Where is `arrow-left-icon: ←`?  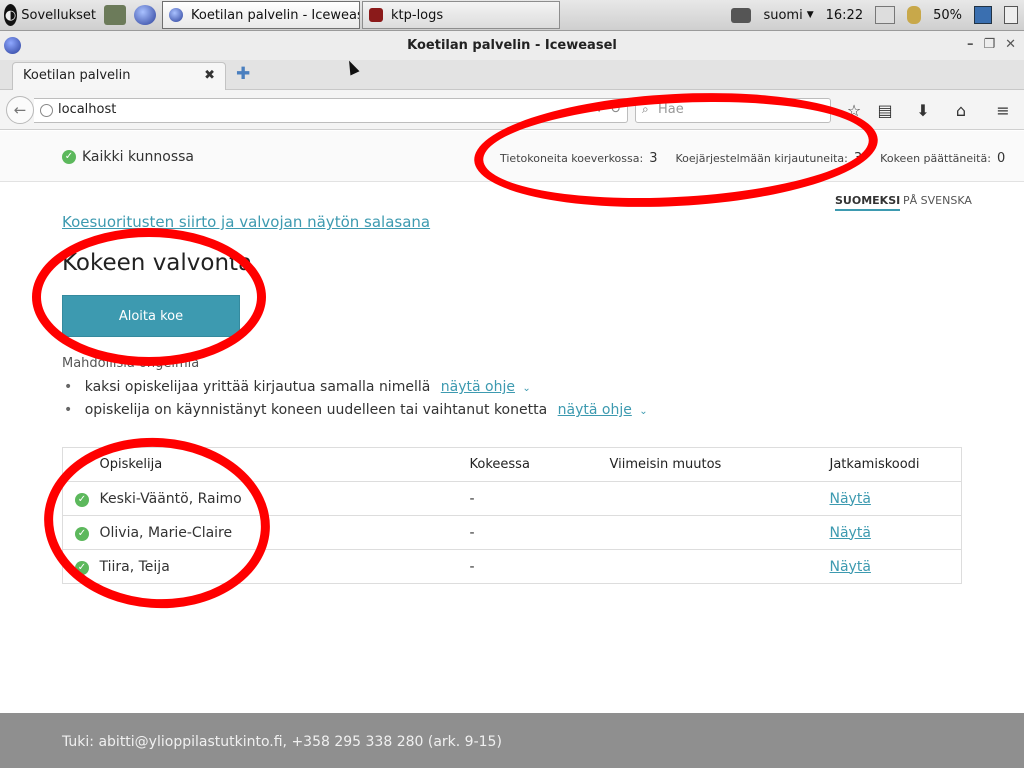 arrow-left-icon: ← is located at coordinates (20, 110).